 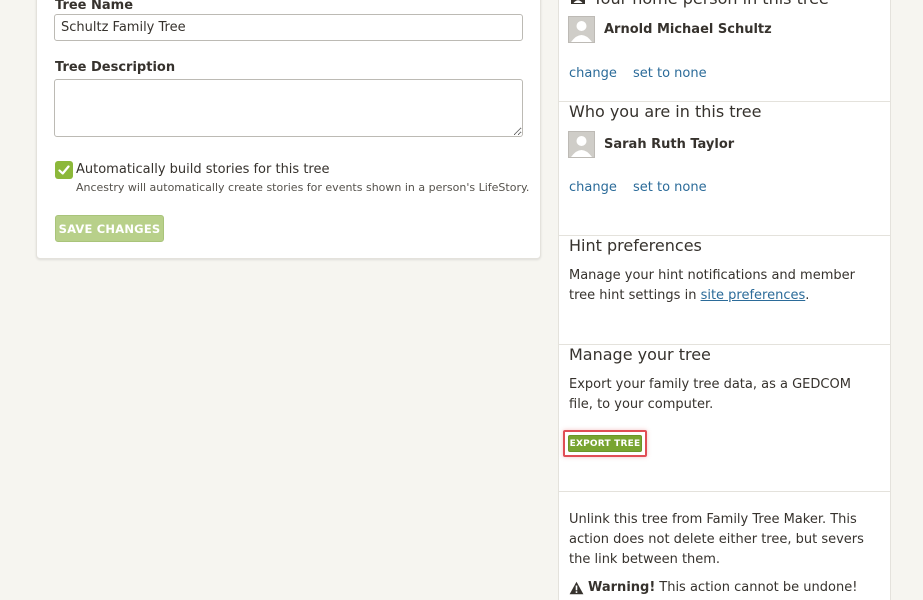 What do you see at coordinates (94, 6) in the screenshot?
I see `tree-name-label: Tree Name` at bounding box center [94, 6].